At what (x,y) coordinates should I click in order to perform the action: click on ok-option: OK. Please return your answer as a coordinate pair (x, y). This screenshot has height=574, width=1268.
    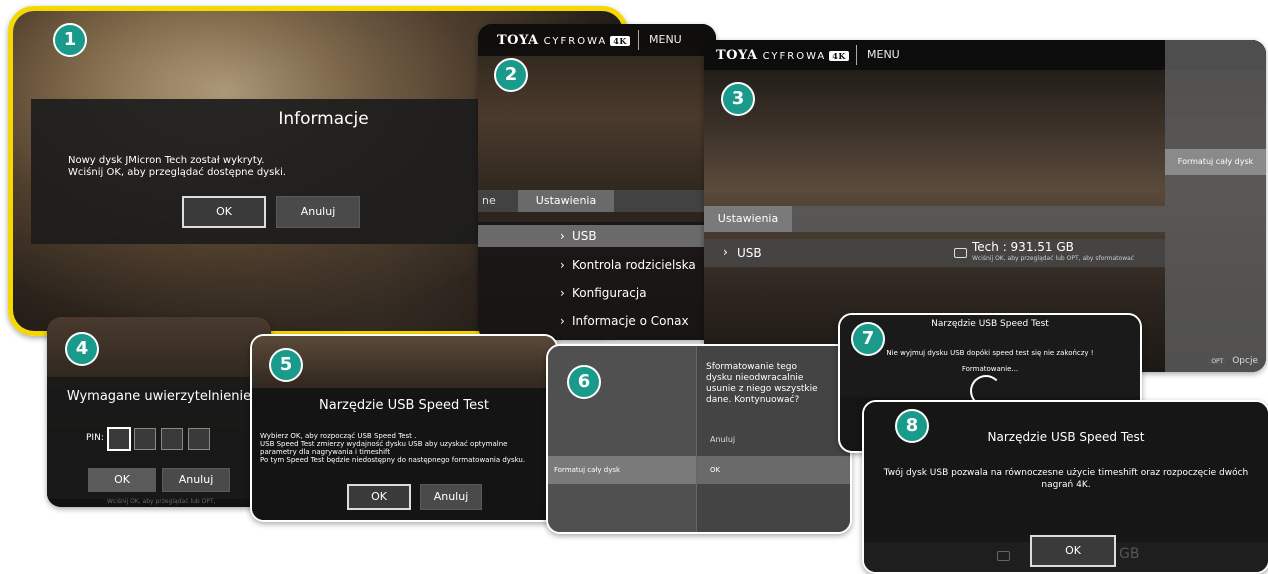
    Looking at the image, I should click on (773, 470).